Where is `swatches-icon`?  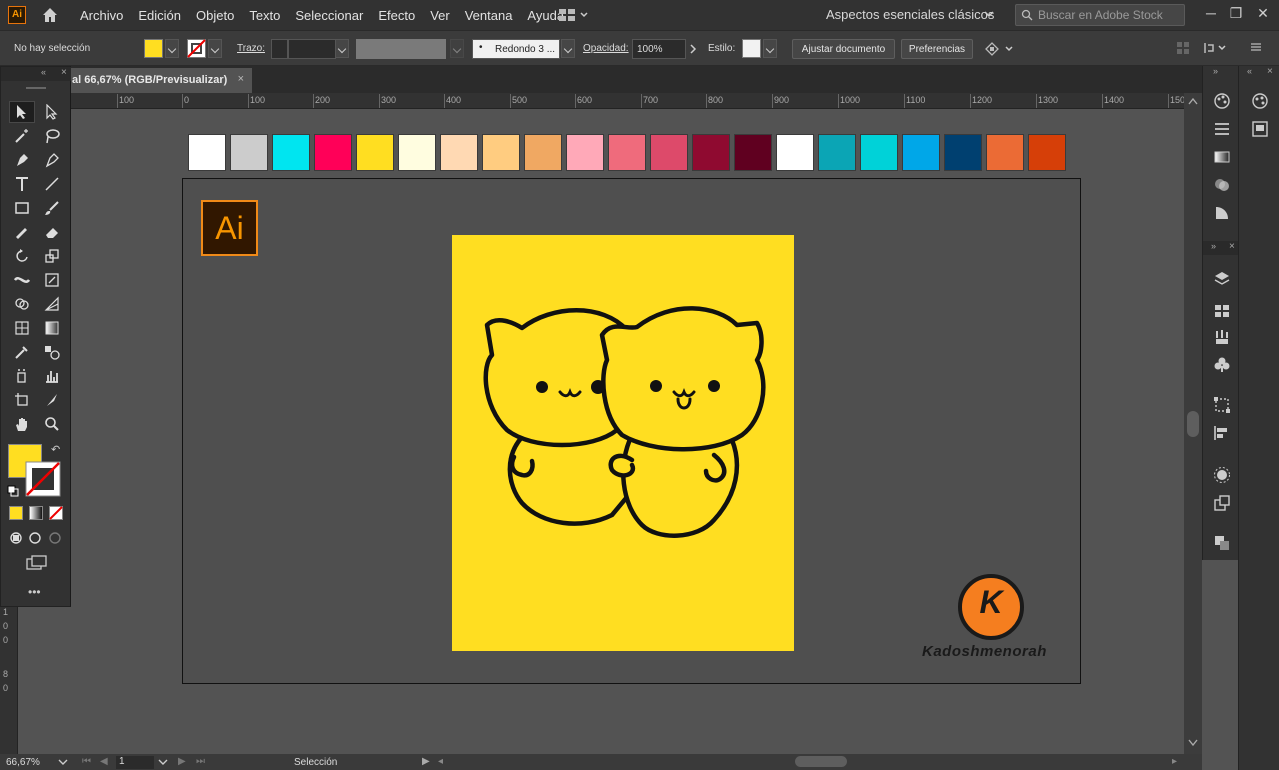 swatches-icon is located at coordinates (1222, 311).